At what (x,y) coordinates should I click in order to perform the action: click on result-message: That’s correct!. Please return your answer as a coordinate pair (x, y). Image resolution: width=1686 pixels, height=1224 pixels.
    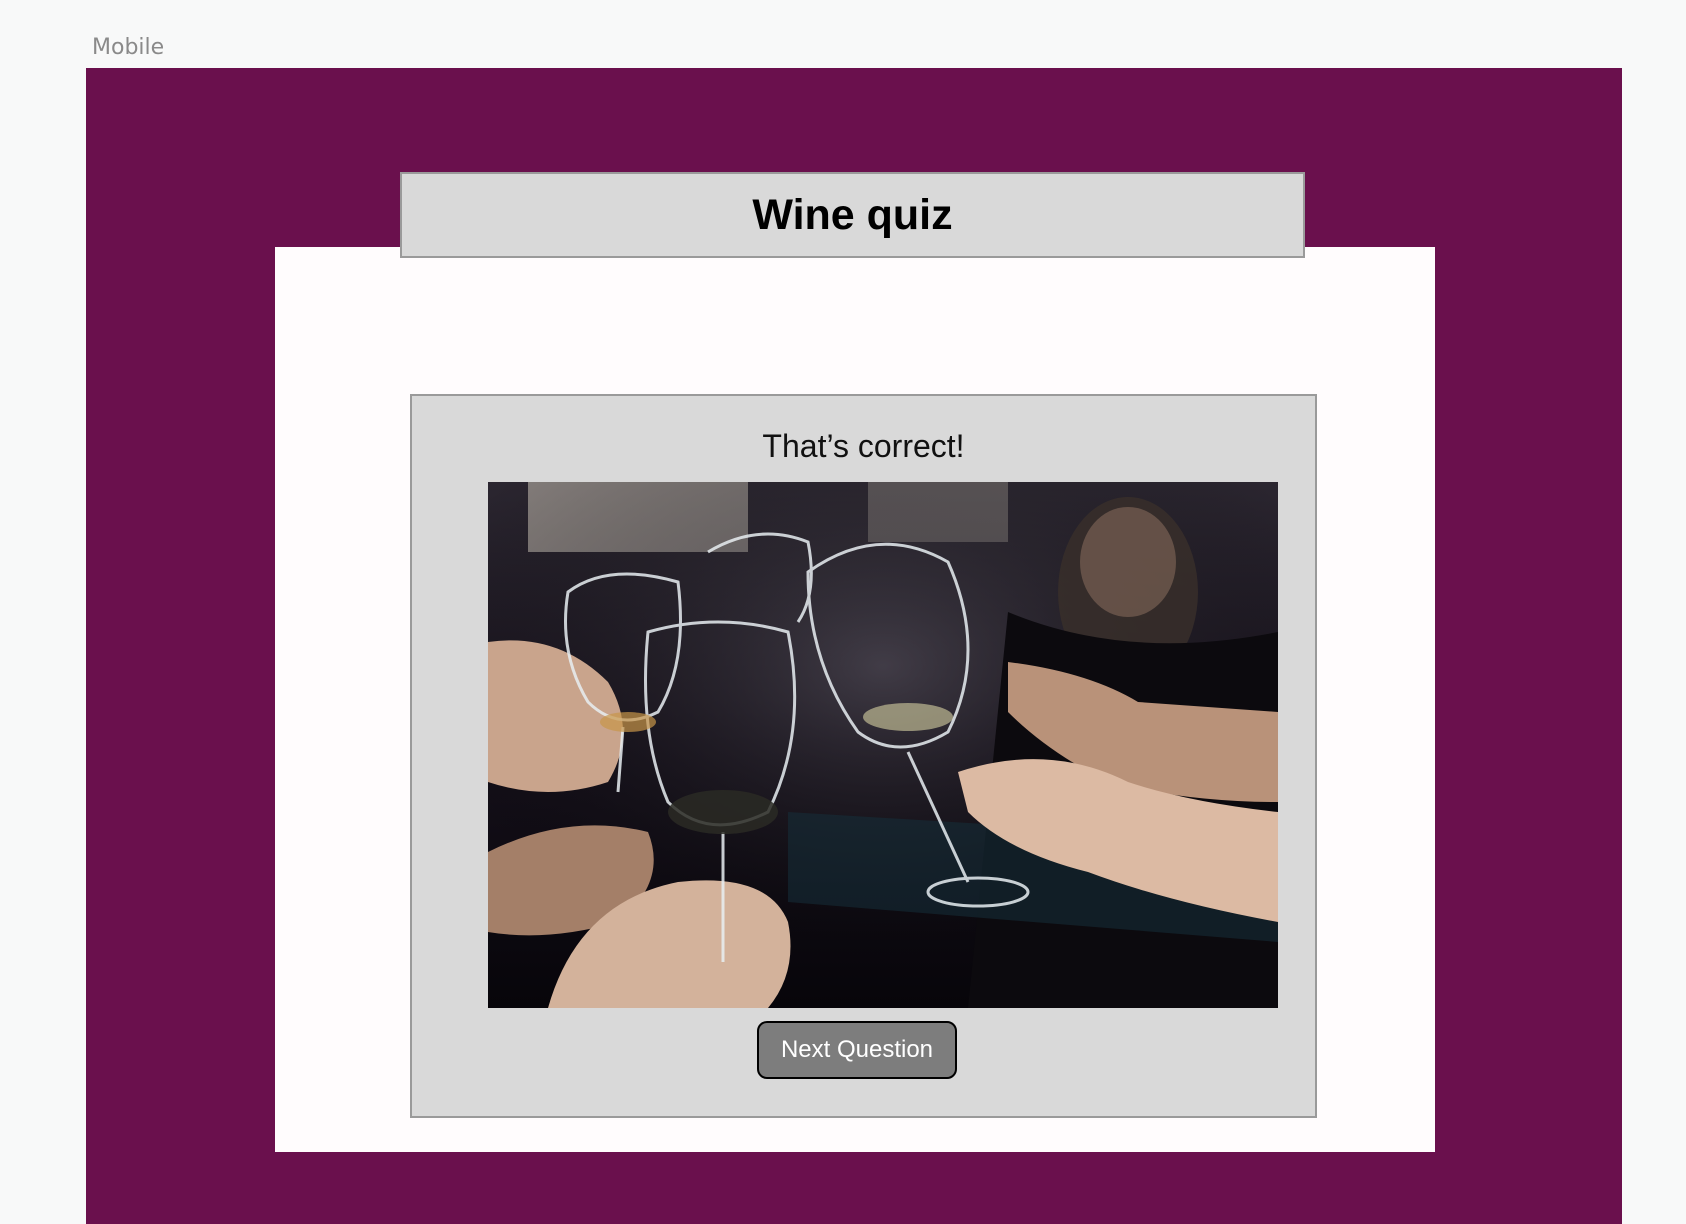
    Looking at the image, I should click on (863, 446).